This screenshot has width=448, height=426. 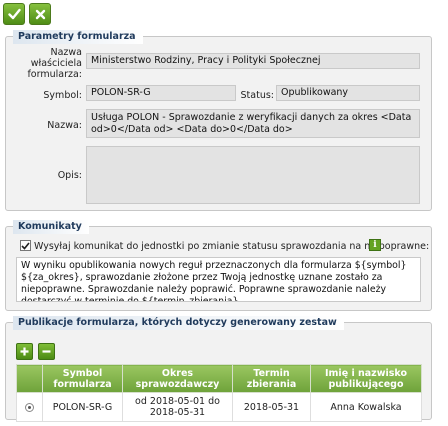 What do you see at coordinates (253, 175) in the screenshot?
I see `description-field` at bounding box center [253, 175].